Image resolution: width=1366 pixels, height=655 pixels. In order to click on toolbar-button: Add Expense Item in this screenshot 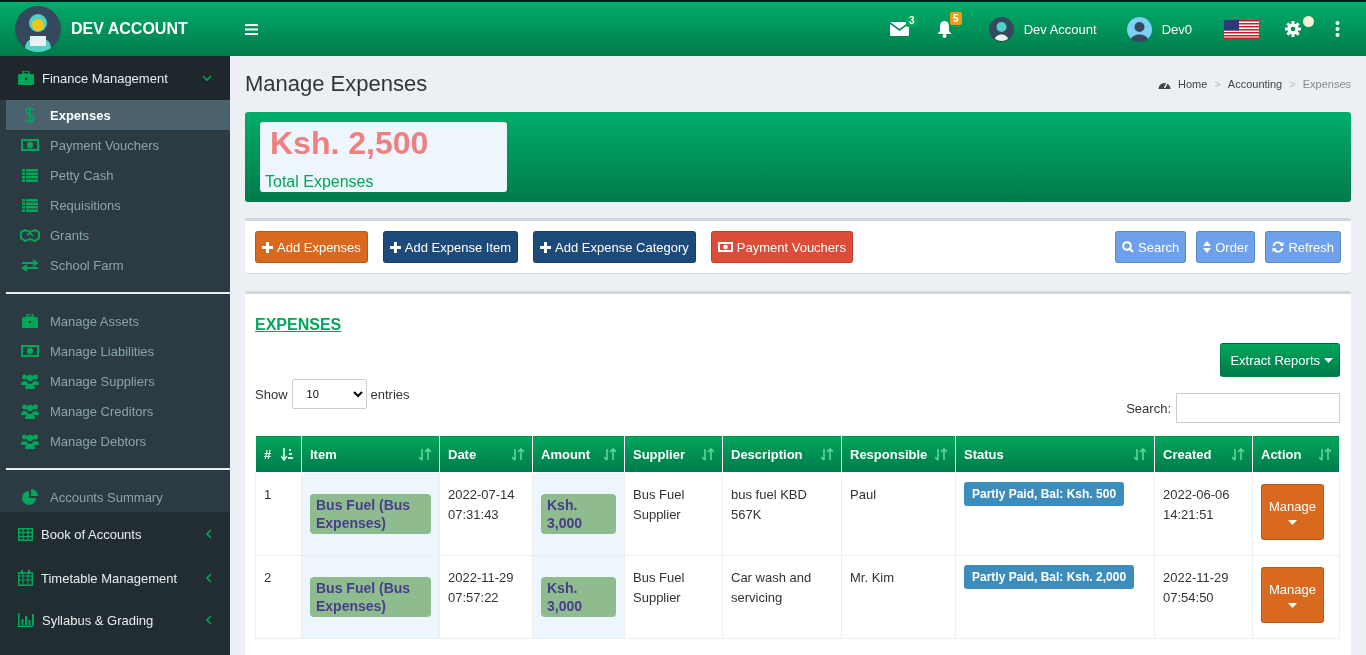, I will do `click(450, 247)`.